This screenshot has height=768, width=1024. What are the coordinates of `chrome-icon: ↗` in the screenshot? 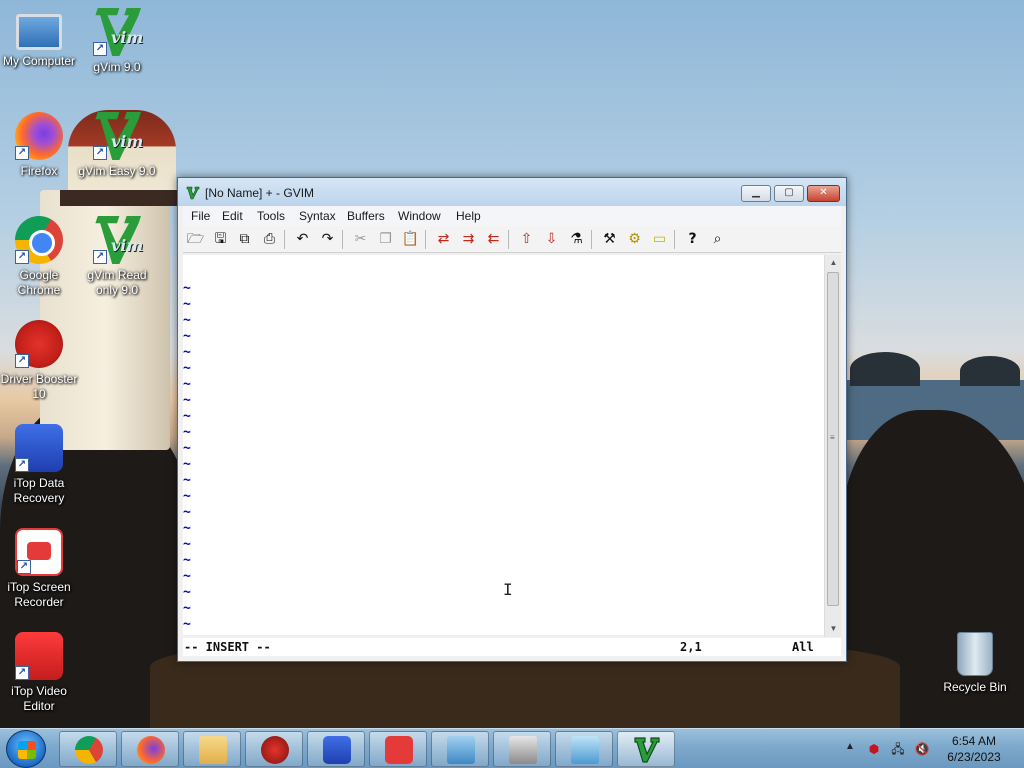 It's located at (39, 240).